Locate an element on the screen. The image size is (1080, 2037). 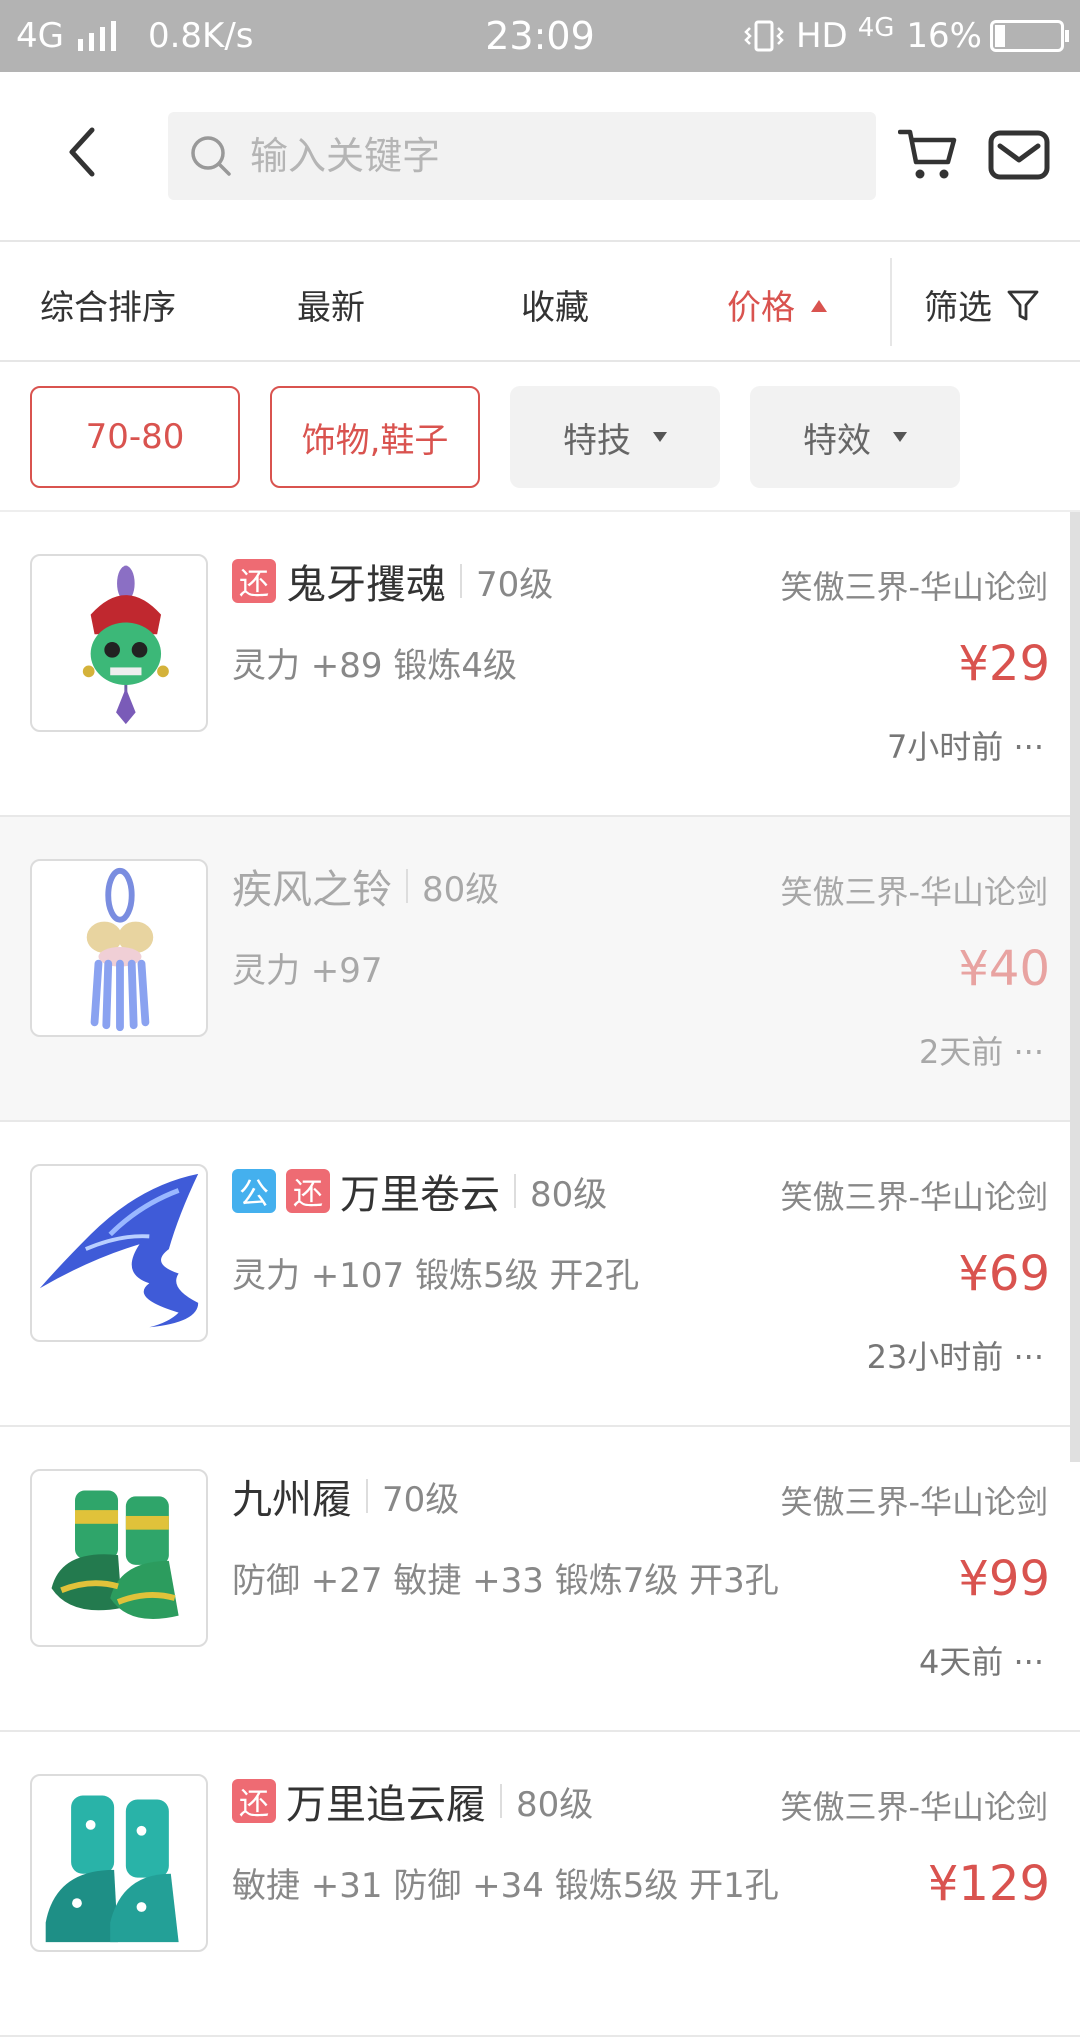
item-title-line: 还 鬼牙攫魂 70级 is located at coordinates (392, 581).